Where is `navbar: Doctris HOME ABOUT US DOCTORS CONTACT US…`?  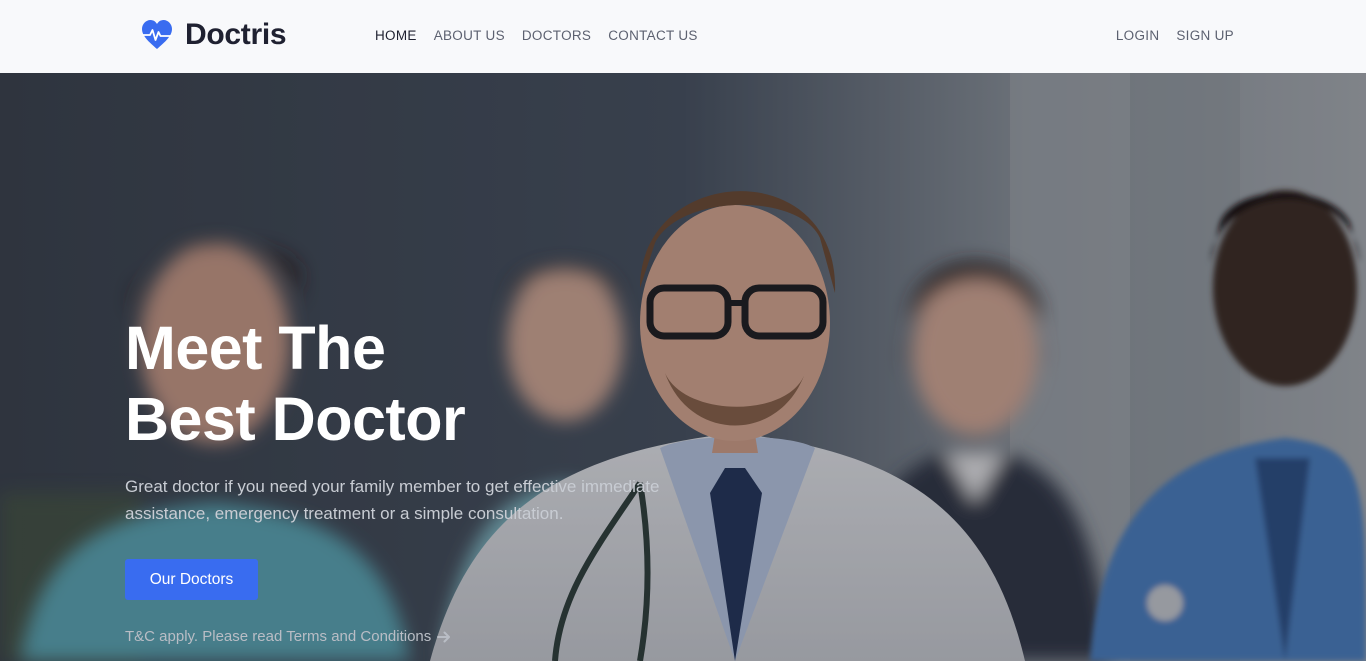
navbar: Doctris HOME ABOUT US DOCTORS CONTACT US… is located at coordinates (683, 36).